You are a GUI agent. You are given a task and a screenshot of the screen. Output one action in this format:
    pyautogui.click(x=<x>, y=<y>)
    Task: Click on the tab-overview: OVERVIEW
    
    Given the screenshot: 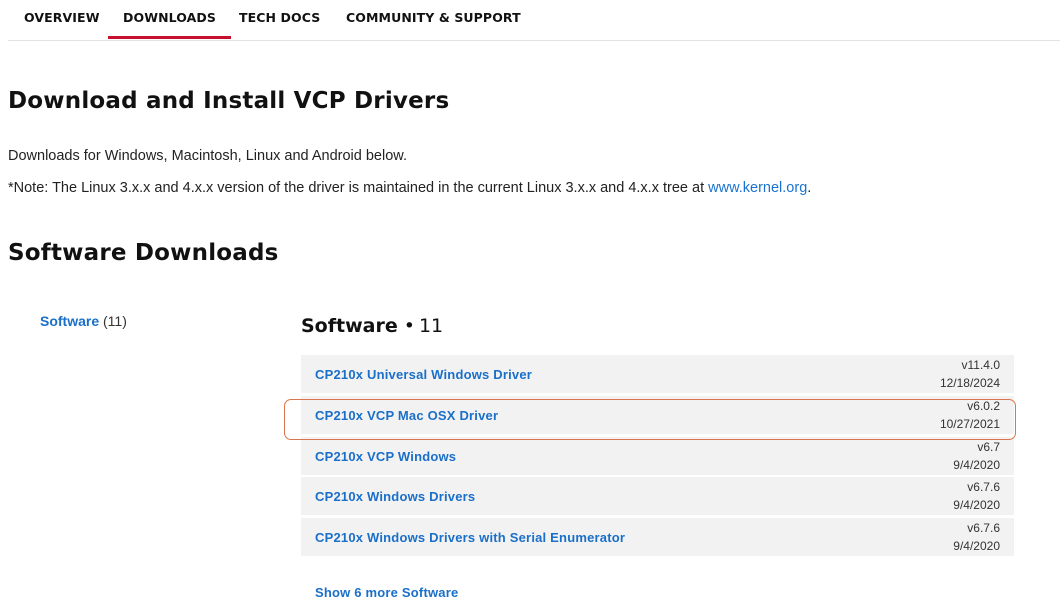 What is the action you would take?
    pyautogui.click(x=62, y=19)
    